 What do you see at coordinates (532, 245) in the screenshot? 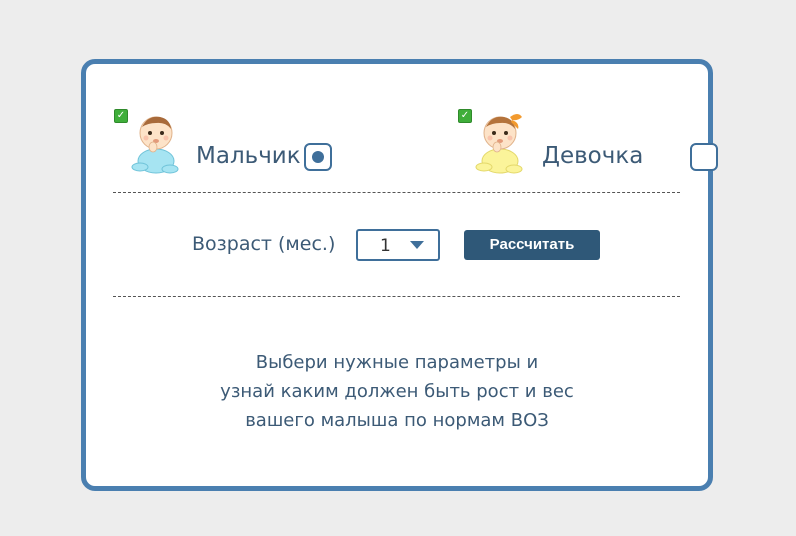
I see `calculate-button: Рассчитать` at bounding box center [532, 245].